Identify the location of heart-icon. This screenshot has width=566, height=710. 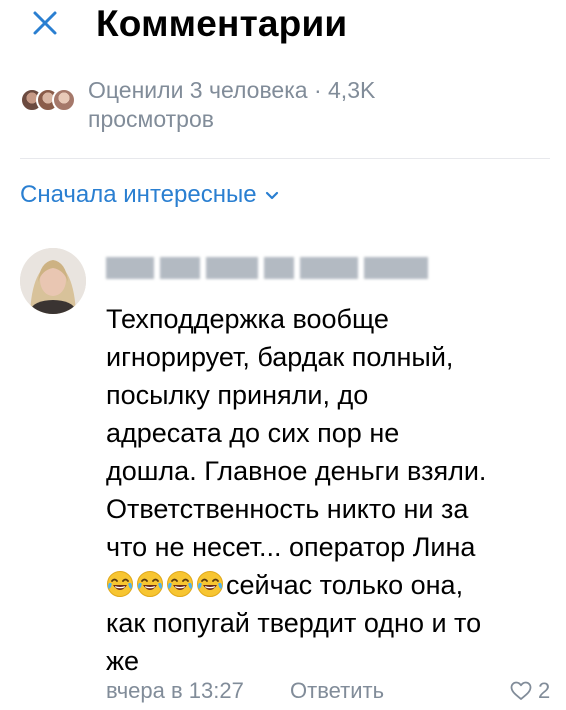
(521, 690).